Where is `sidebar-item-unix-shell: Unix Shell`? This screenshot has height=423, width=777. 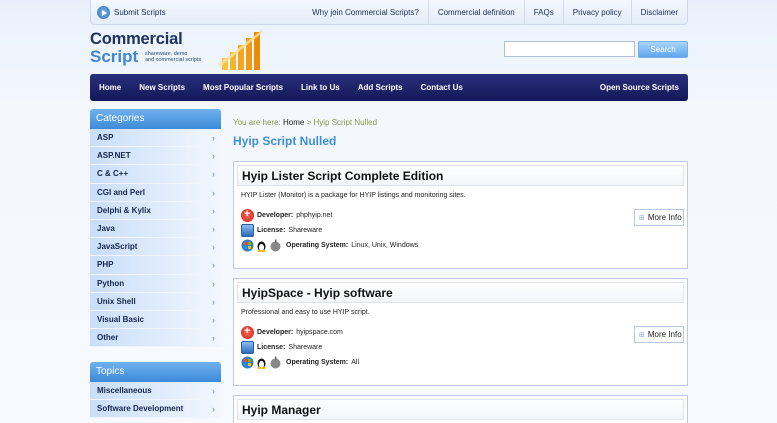
sidebar-item-unix-shell: Unix Shell is located at coordinates (155, 301).